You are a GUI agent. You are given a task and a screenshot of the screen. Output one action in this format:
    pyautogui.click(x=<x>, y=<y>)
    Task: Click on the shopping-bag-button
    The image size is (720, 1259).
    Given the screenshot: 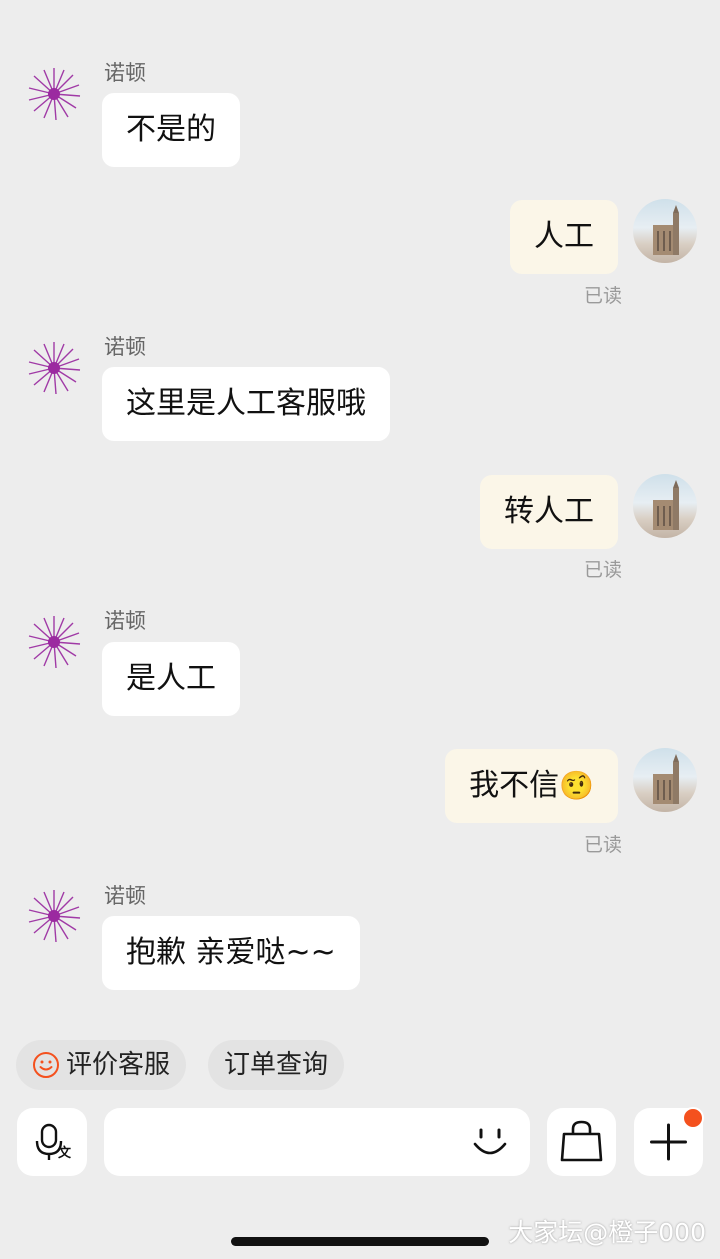 What is the action you would take?
    pyautogui.click(x=581, y=1142)
    